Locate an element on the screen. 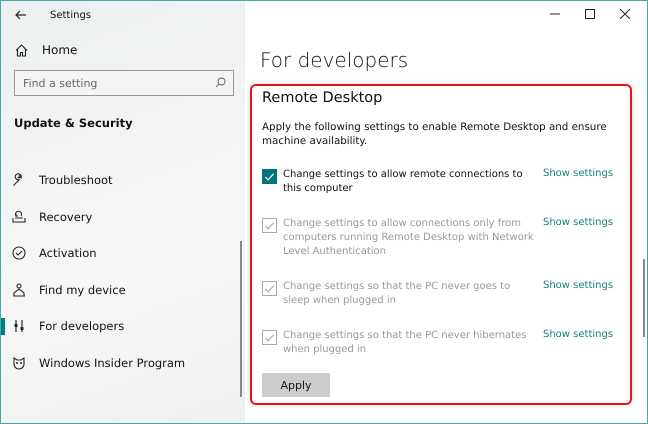 Image resolution: width=648 pixels, height=424 pixels. checkbox-label: Change settings to allow remote connections to this computer is located at coordinates (403, 182).